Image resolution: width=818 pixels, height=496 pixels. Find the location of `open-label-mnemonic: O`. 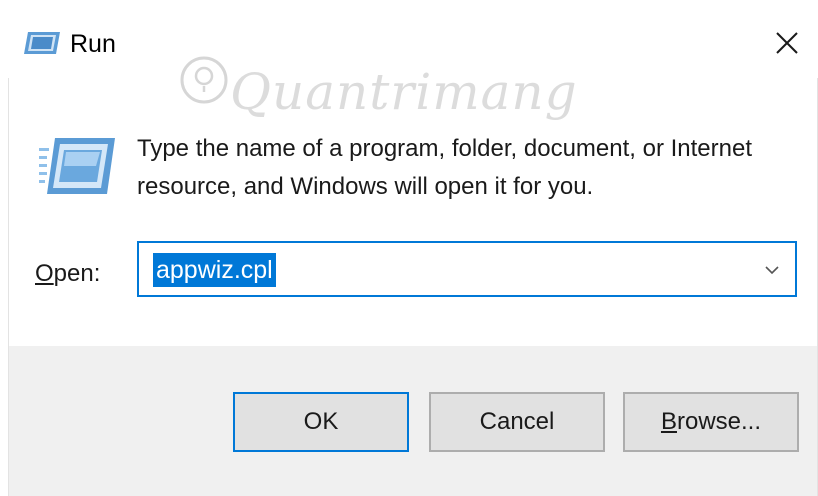

open-label-mnemonic: O is located at coordinates (44, 273).